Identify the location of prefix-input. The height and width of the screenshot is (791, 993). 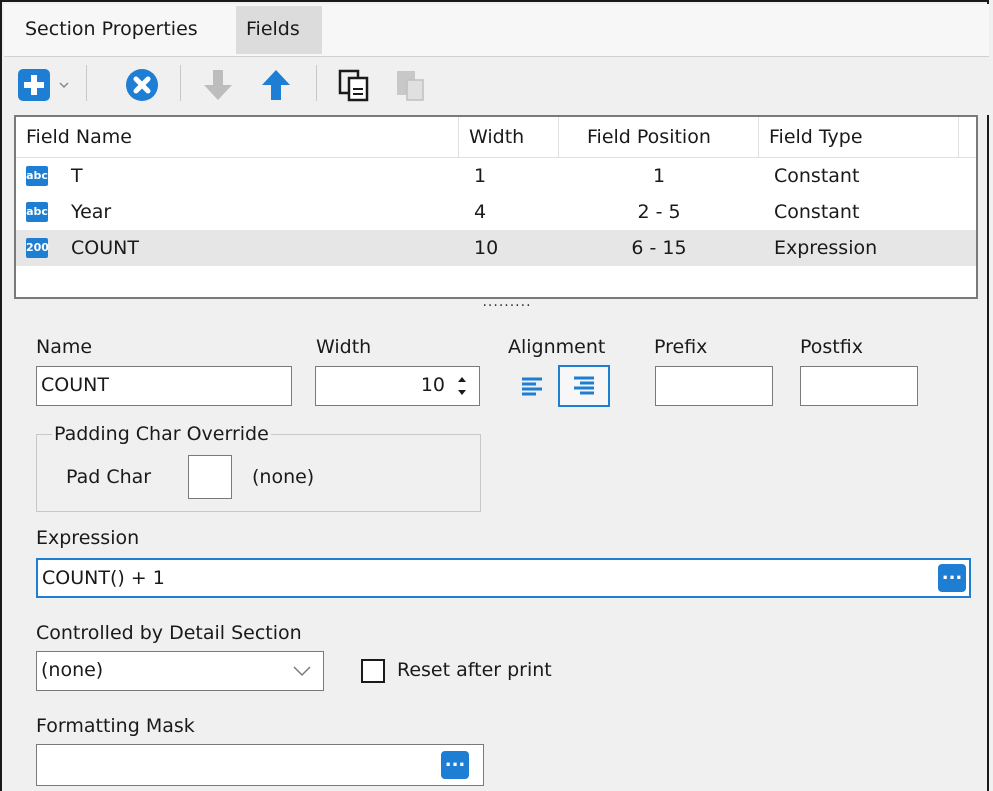
(714, 386).